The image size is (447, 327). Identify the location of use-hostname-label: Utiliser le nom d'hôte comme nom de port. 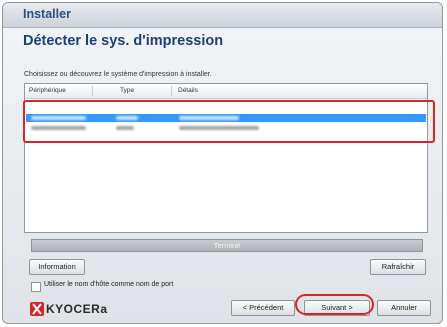
(108, 284).